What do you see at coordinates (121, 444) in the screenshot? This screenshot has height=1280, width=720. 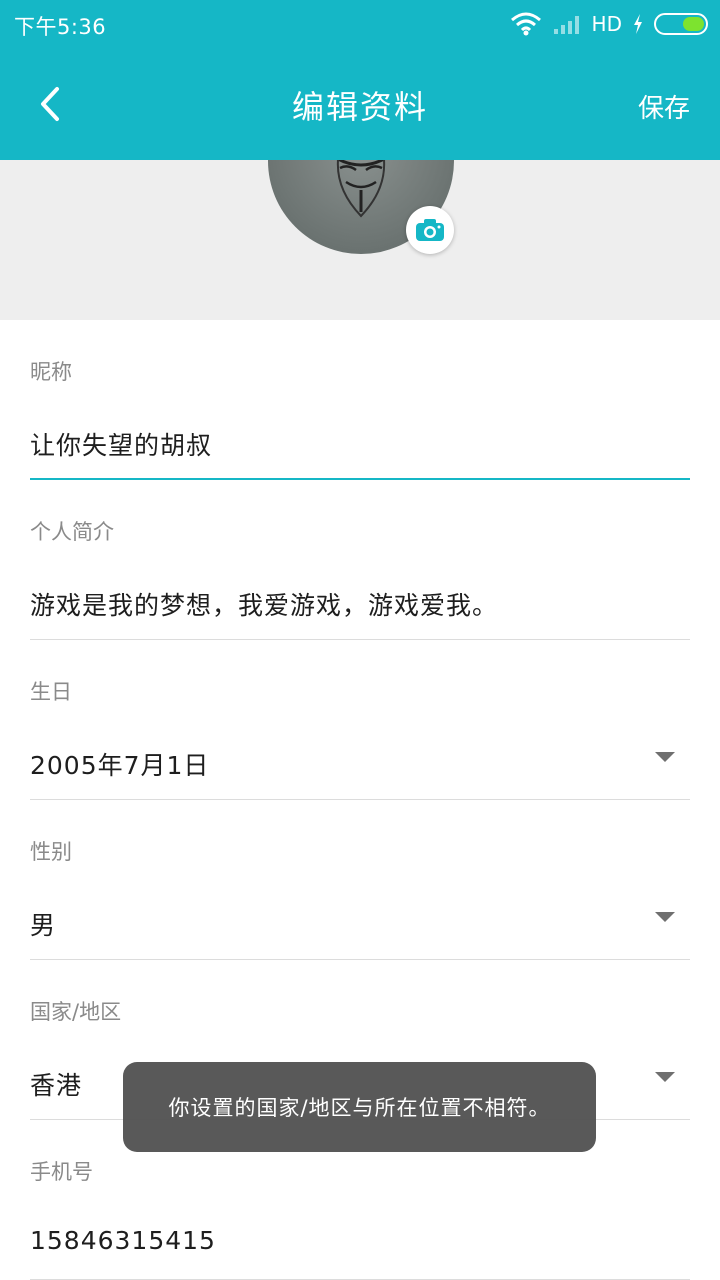 I see `nickname-input: 让你失望的胡叔` at bounding box center [121, 444].